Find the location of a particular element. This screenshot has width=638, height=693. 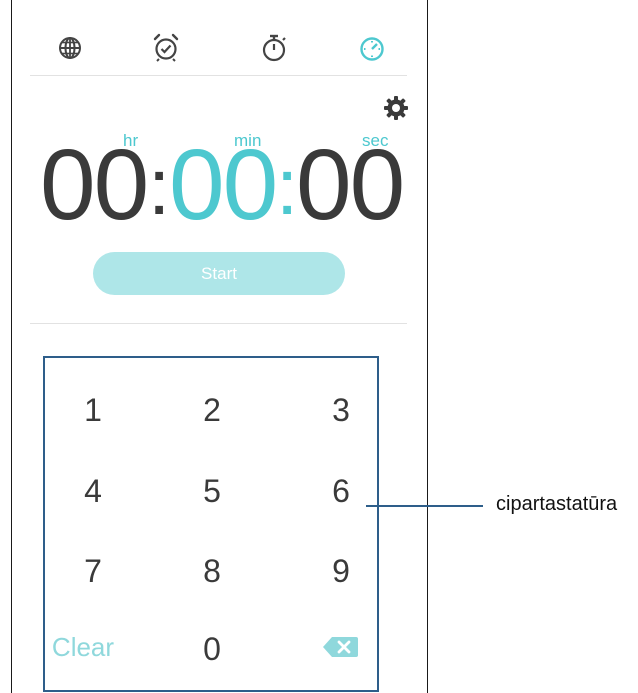

key-0: 0 is located at coordinates (212, 649).